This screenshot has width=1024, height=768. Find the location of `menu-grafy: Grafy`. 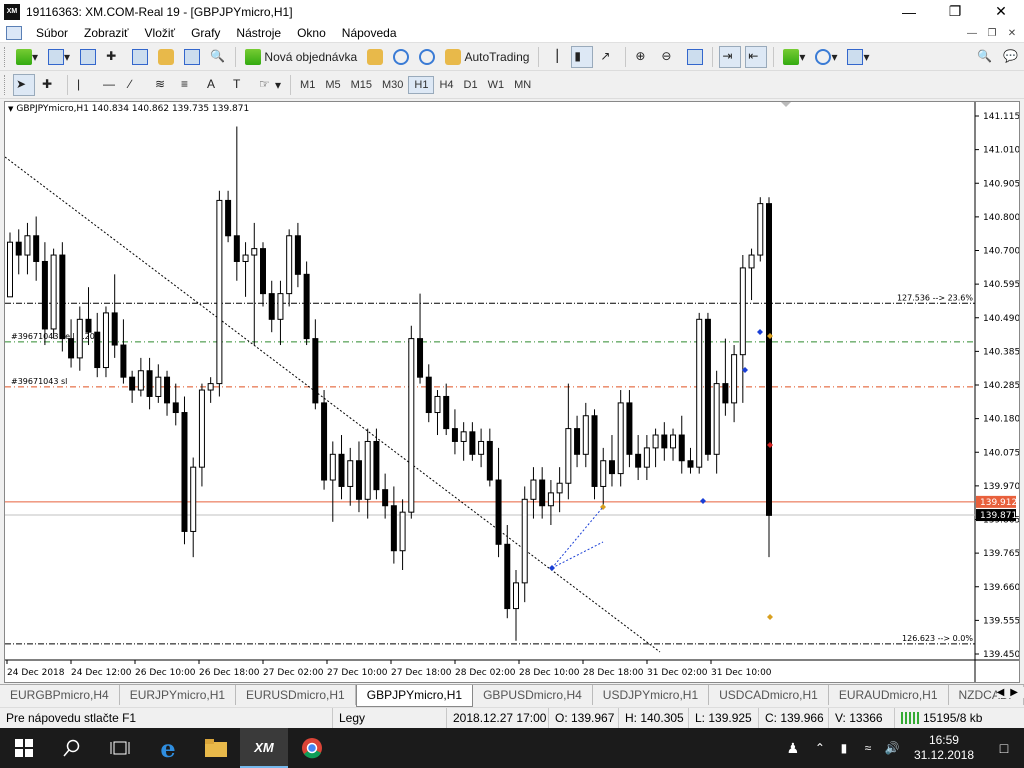

menu-grafy: Grafy is located at coordinates (205, 33).